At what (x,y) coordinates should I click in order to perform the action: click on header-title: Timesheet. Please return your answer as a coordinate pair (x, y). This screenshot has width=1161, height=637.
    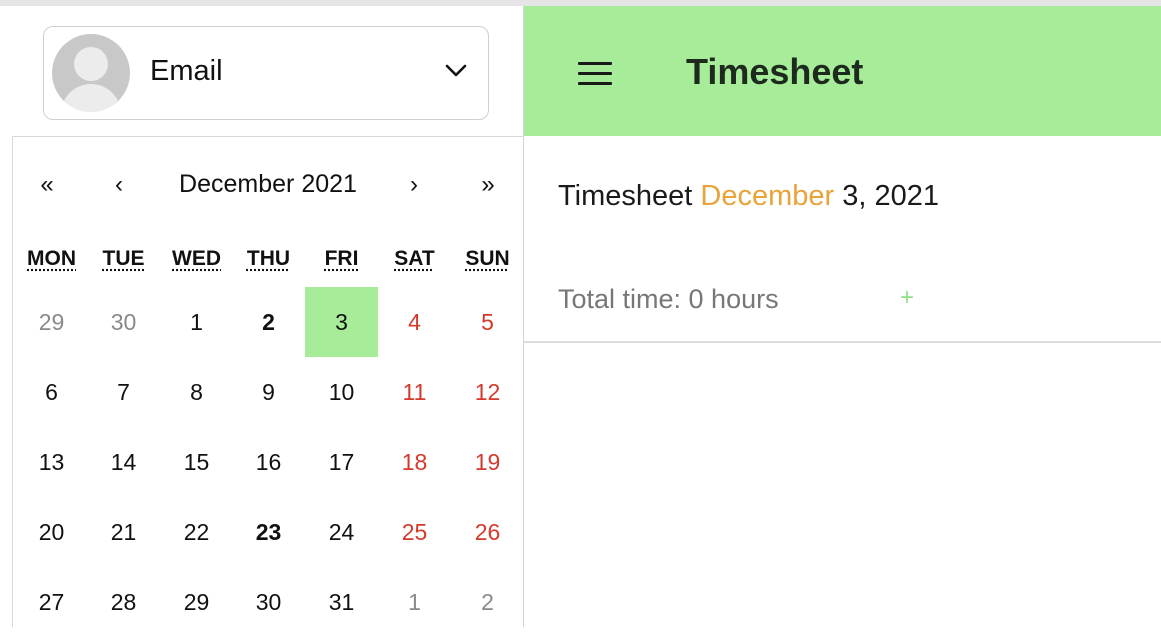
    Looking at the image, I should click on (775, 71).